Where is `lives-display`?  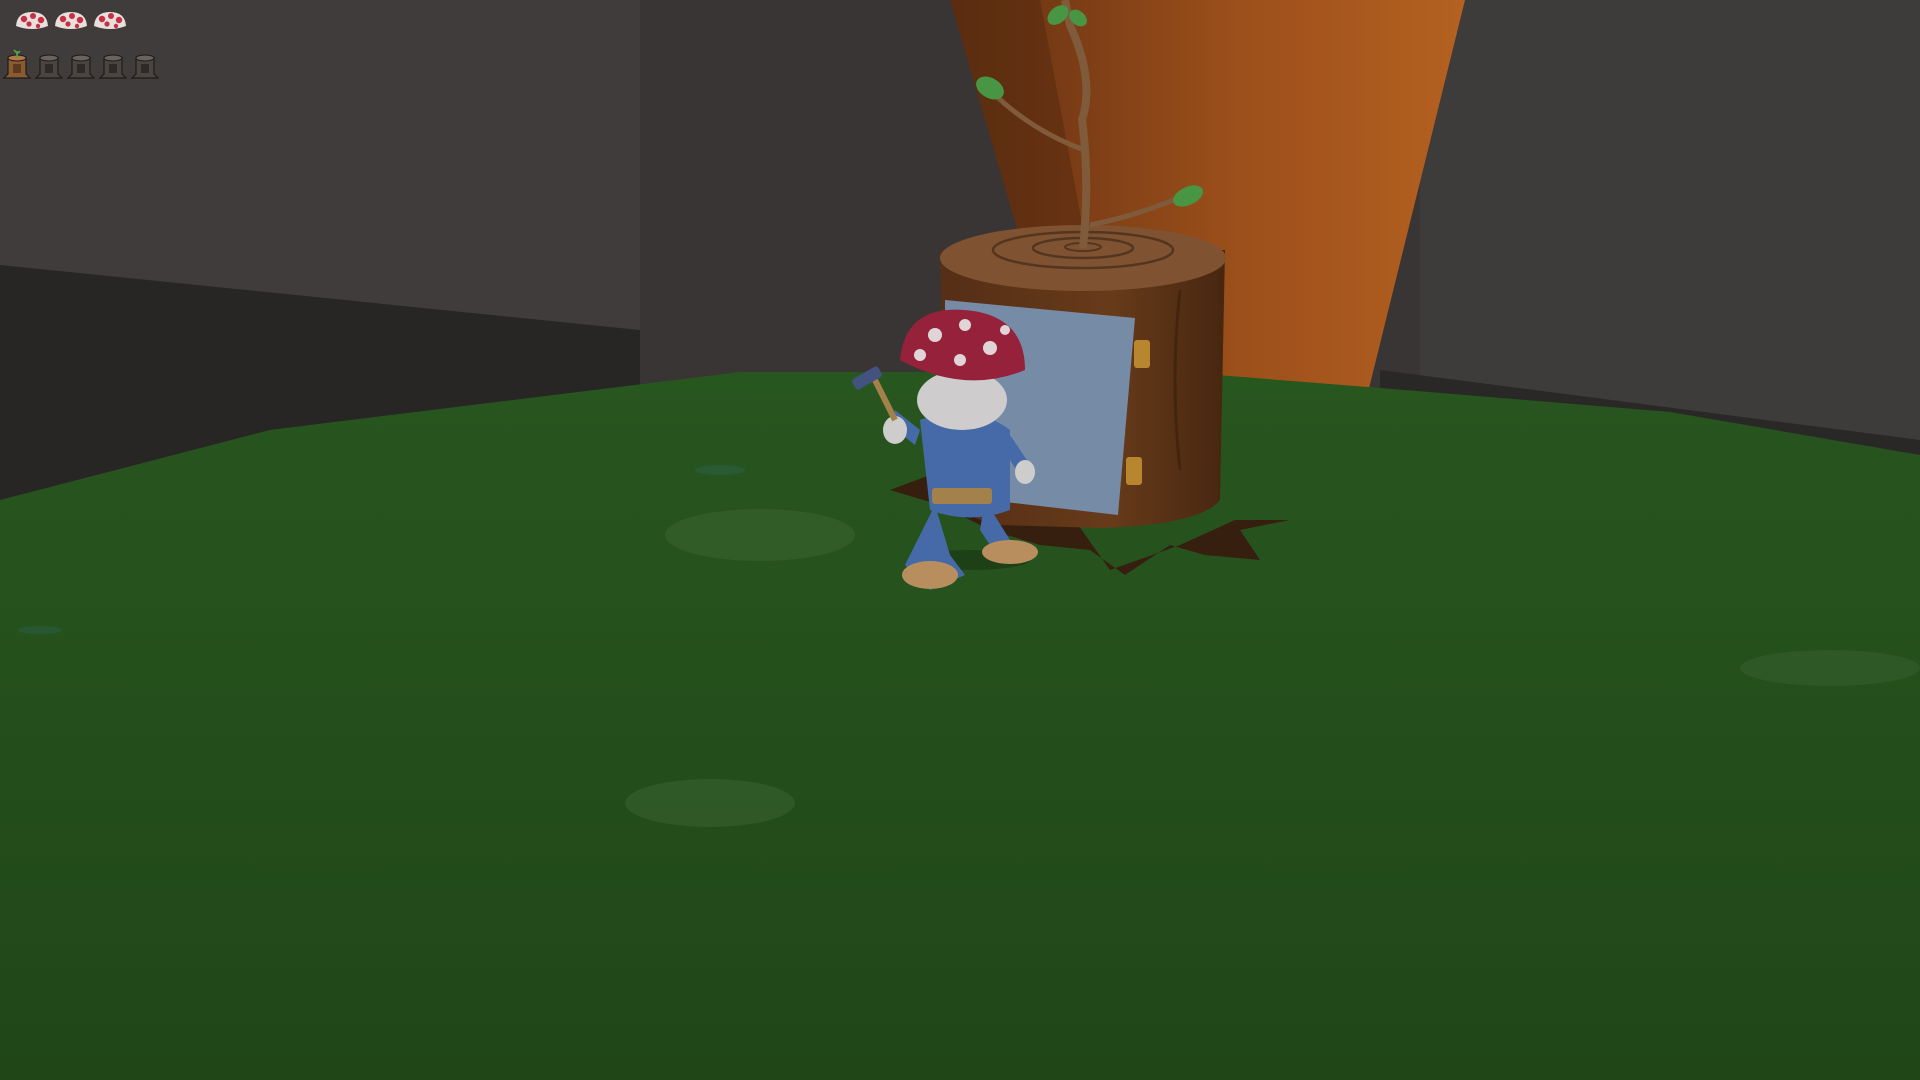
lives-display is located at coordinates (71, 21).